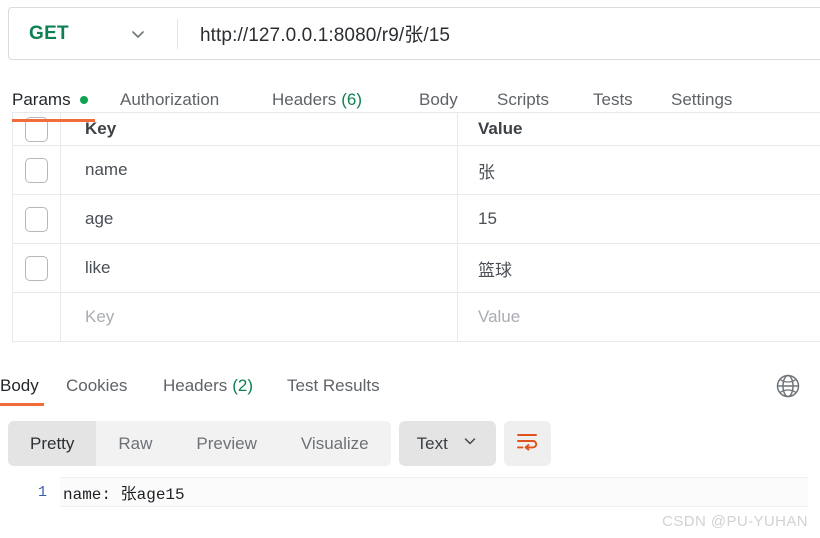 The height and width of the screenshot is (538, 820). What do you see at coordinates (410, 386) in the screenshot?
I see `response-tab-bar: Body Cookies Headers (2) Test Results` at bounding box center [410, 386].